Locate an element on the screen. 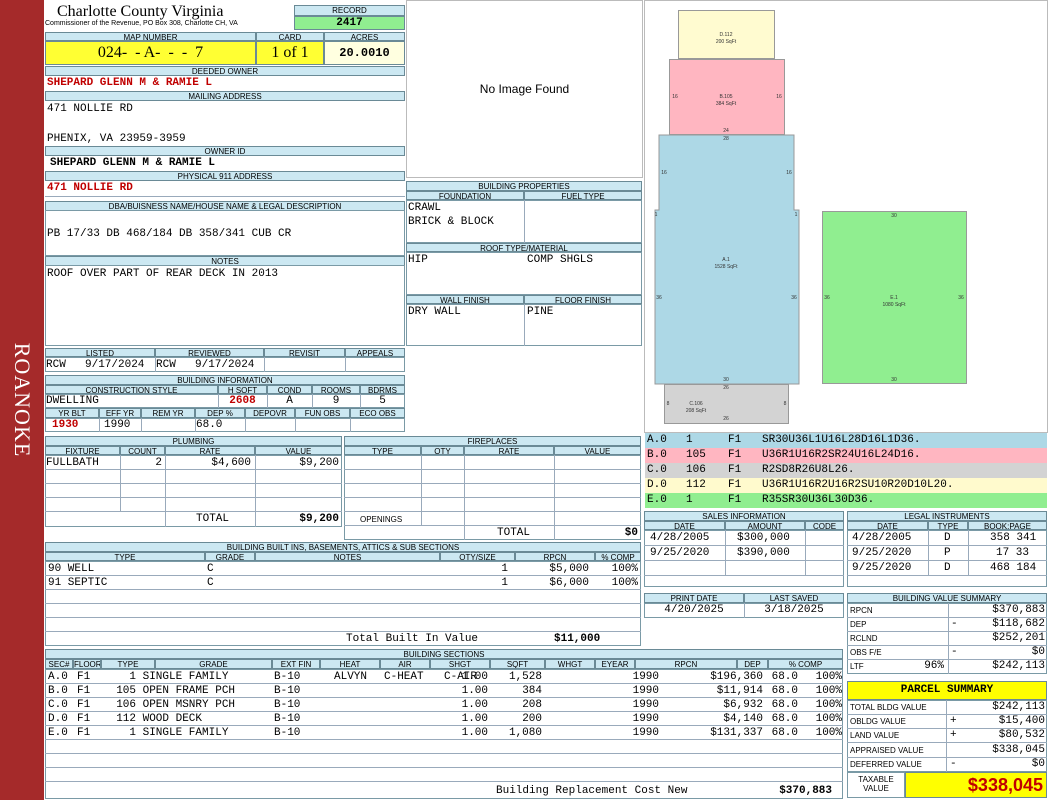 This screenshot has height=800, width=1050. parcel-deferred-label: DEFERRED VALUE is located at coordinates (886, 764).